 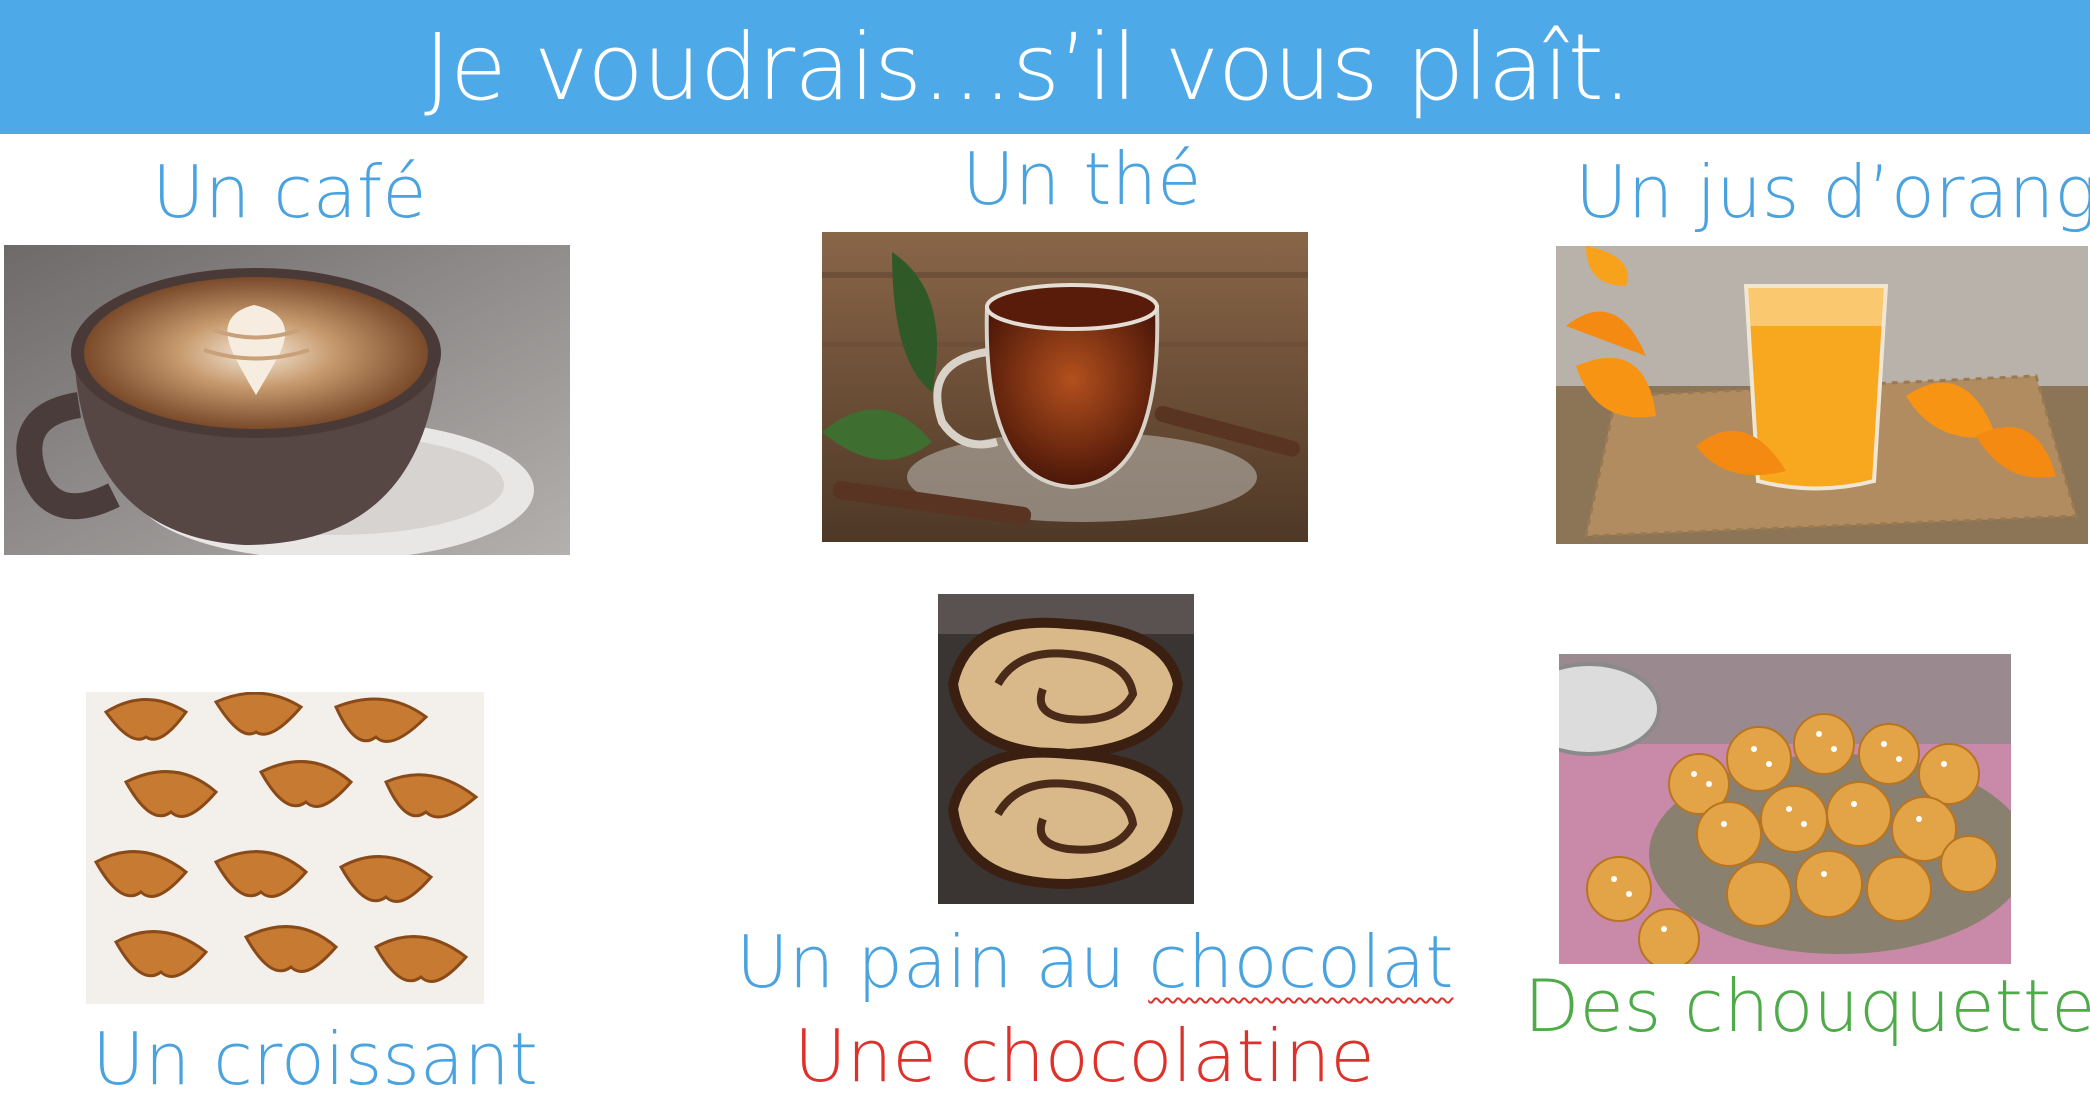 What do you see at coordinates (315, 1059) in the screenshot?
I see `label-croissant: Un croissant` at bounding box center [315, 1059].